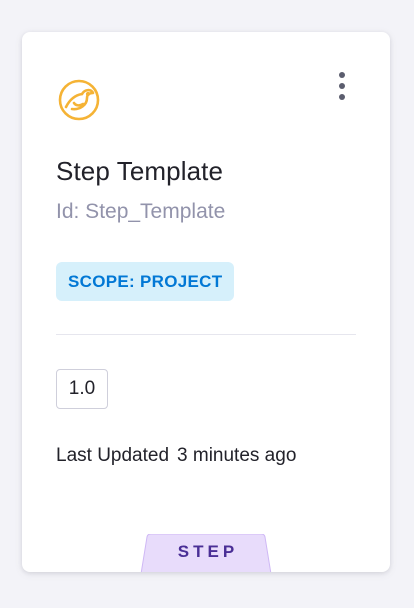  I want to click on template-bird-icon, so click(79, 100).